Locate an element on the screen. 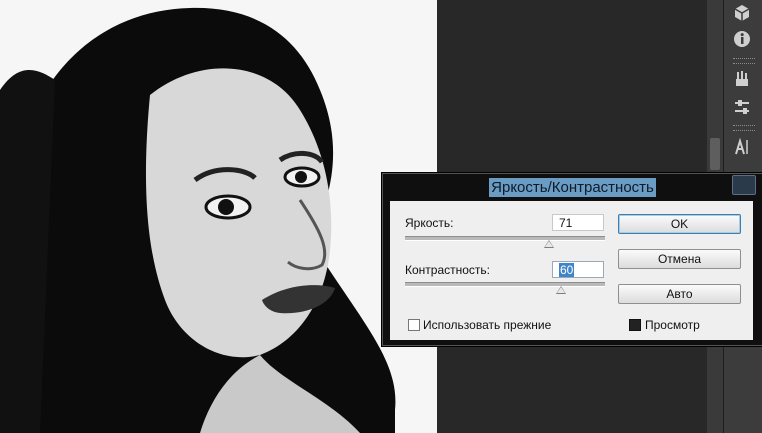 The height and width of the screenshot is (433, 762). contrast-slider-track is located at coordinates (505, 284).